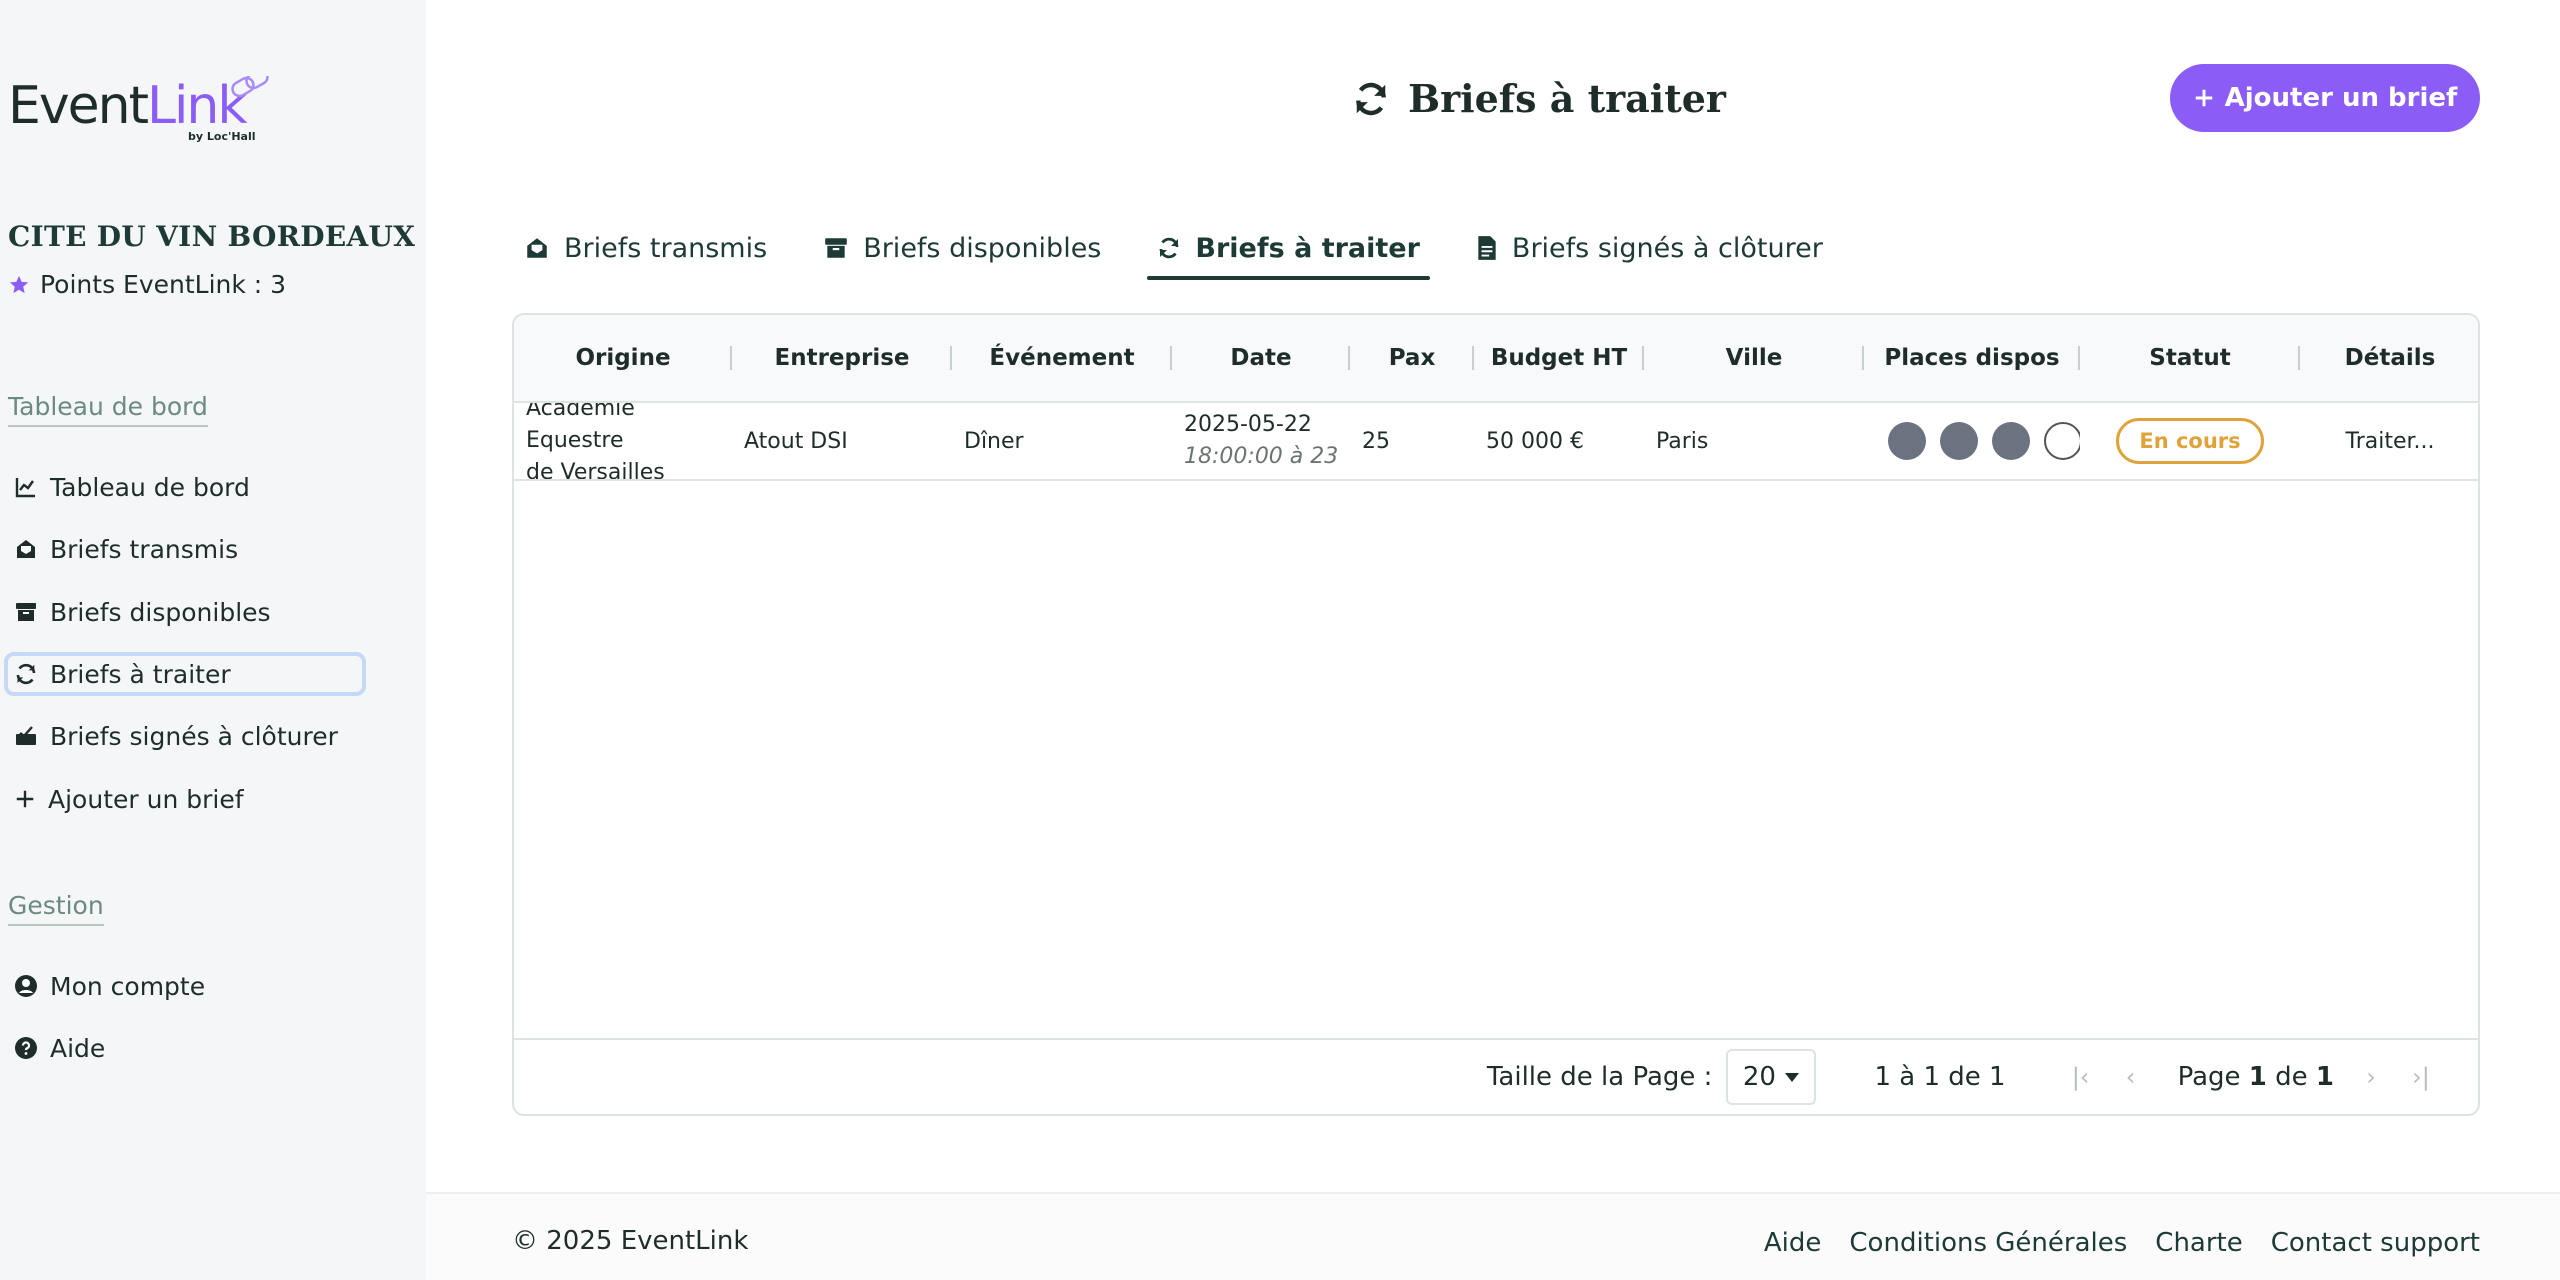 The height and width of the screenshot is (1280, 2560). Describe the element at coordinates (994, 441) in the screenshot. I see `cell-evenement: Dîner` at that location.